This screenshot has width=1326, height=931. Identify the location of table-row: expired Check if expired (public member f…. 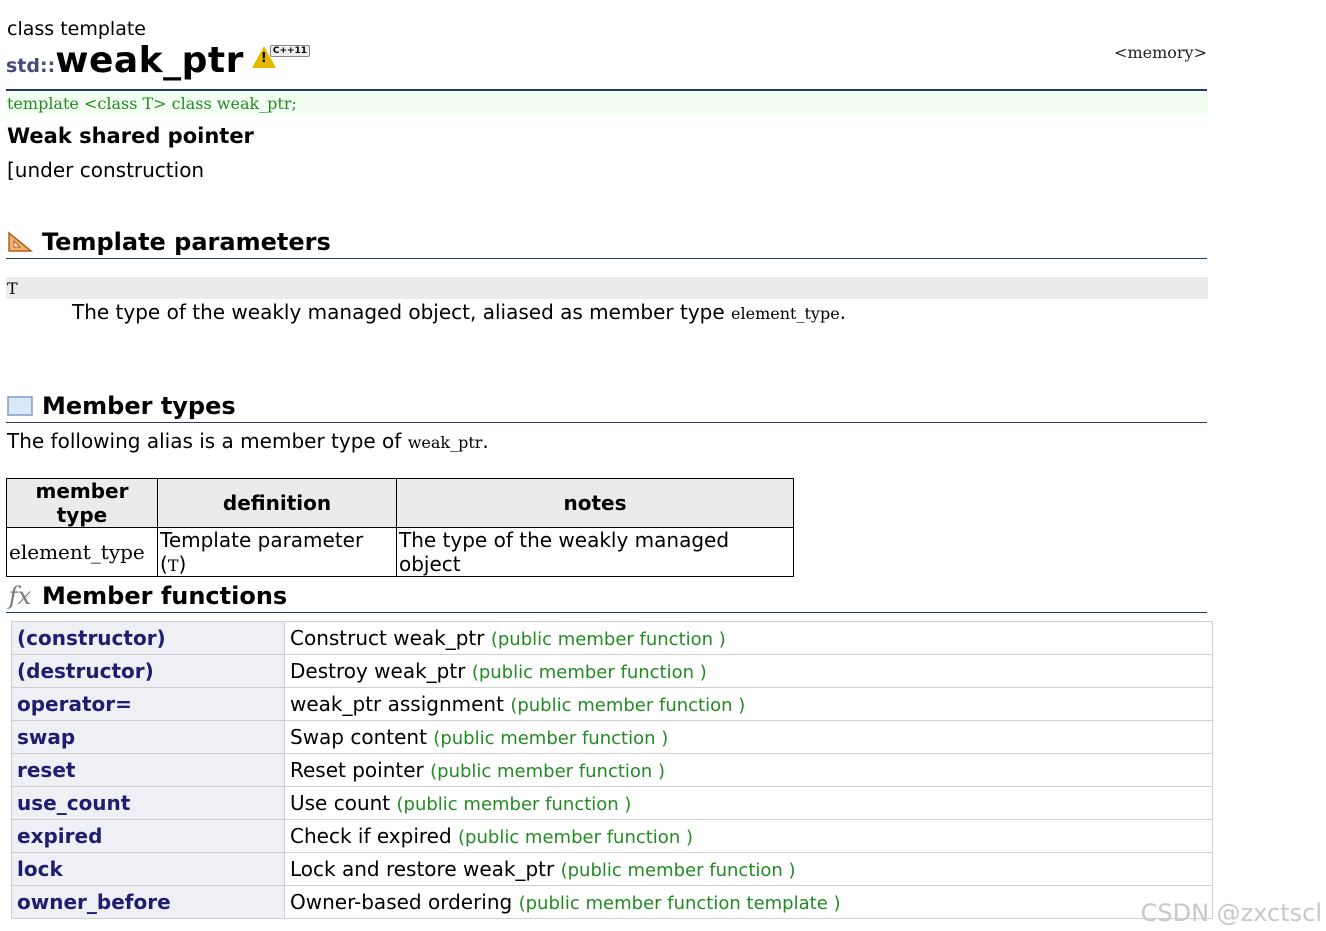
(612, 836).